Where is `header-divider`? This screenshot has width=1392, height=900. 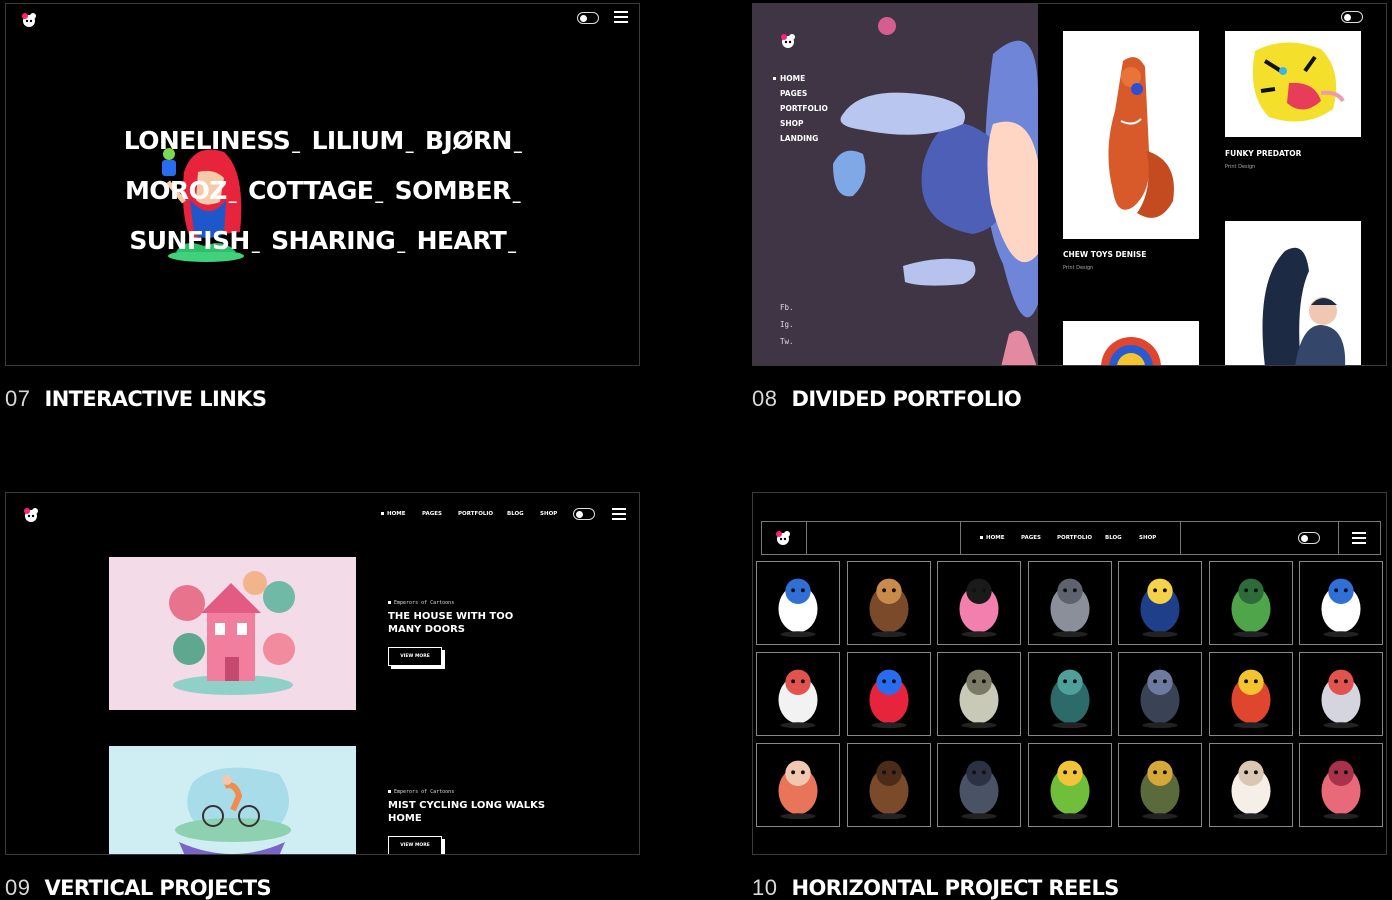 header-divider is located at coordinates (1180, 538).